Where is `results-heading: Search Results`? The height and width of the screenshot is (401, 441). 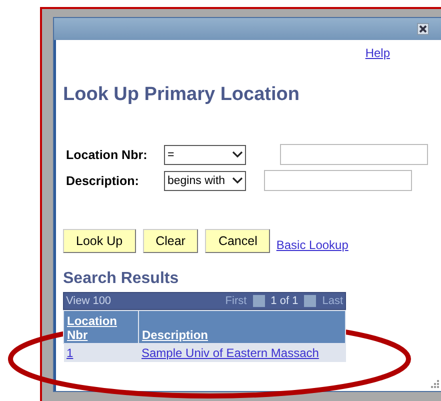 results-heading: Search Results is located at coordinates (121, 279).